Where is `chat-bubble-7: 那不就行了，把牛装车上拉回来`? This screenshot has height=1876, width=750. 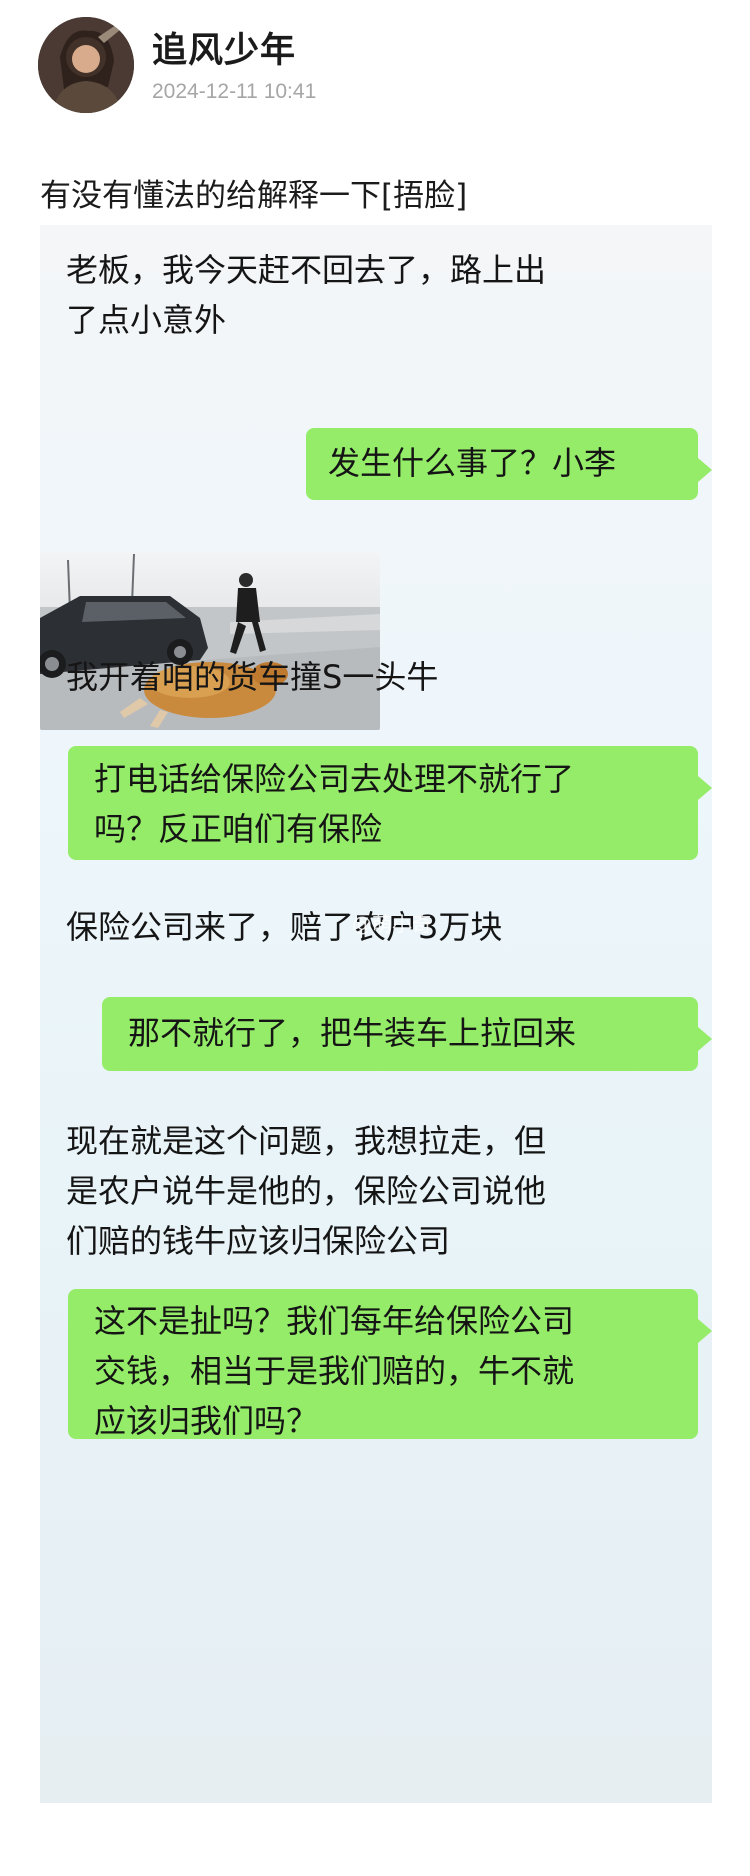
chat-bubble-7: 那不就行了，把牛装车上拉回来 is located at coordinates (407, 1034).